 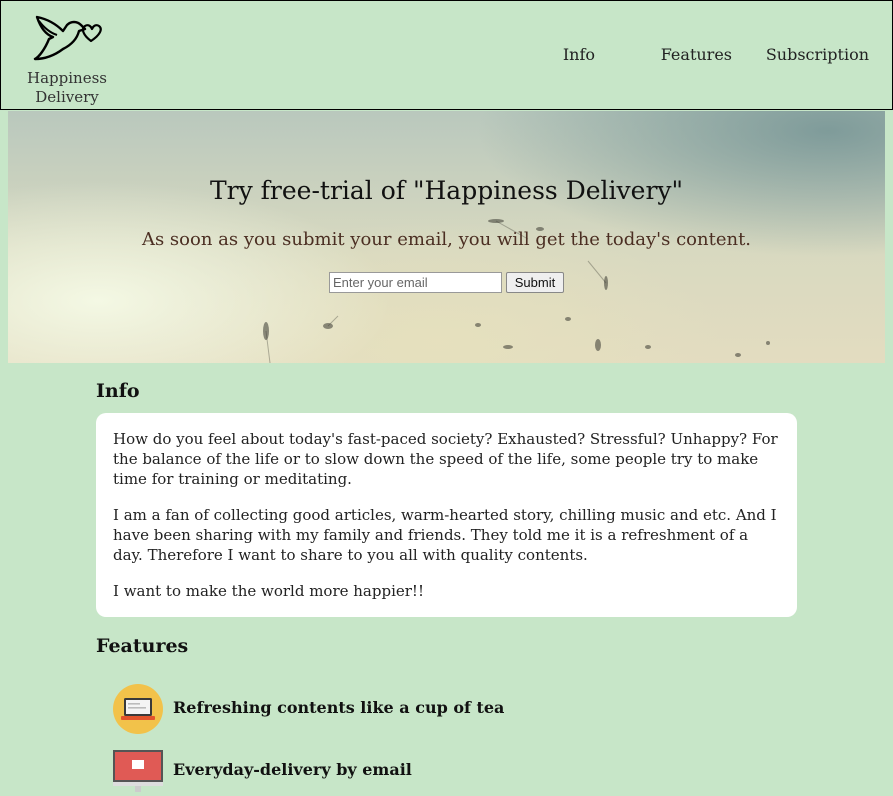 What do you see at coordinates (67, 78) in the screenshot?
I see `brand-name-line1: Happiness` at bounding box center [67, 78].